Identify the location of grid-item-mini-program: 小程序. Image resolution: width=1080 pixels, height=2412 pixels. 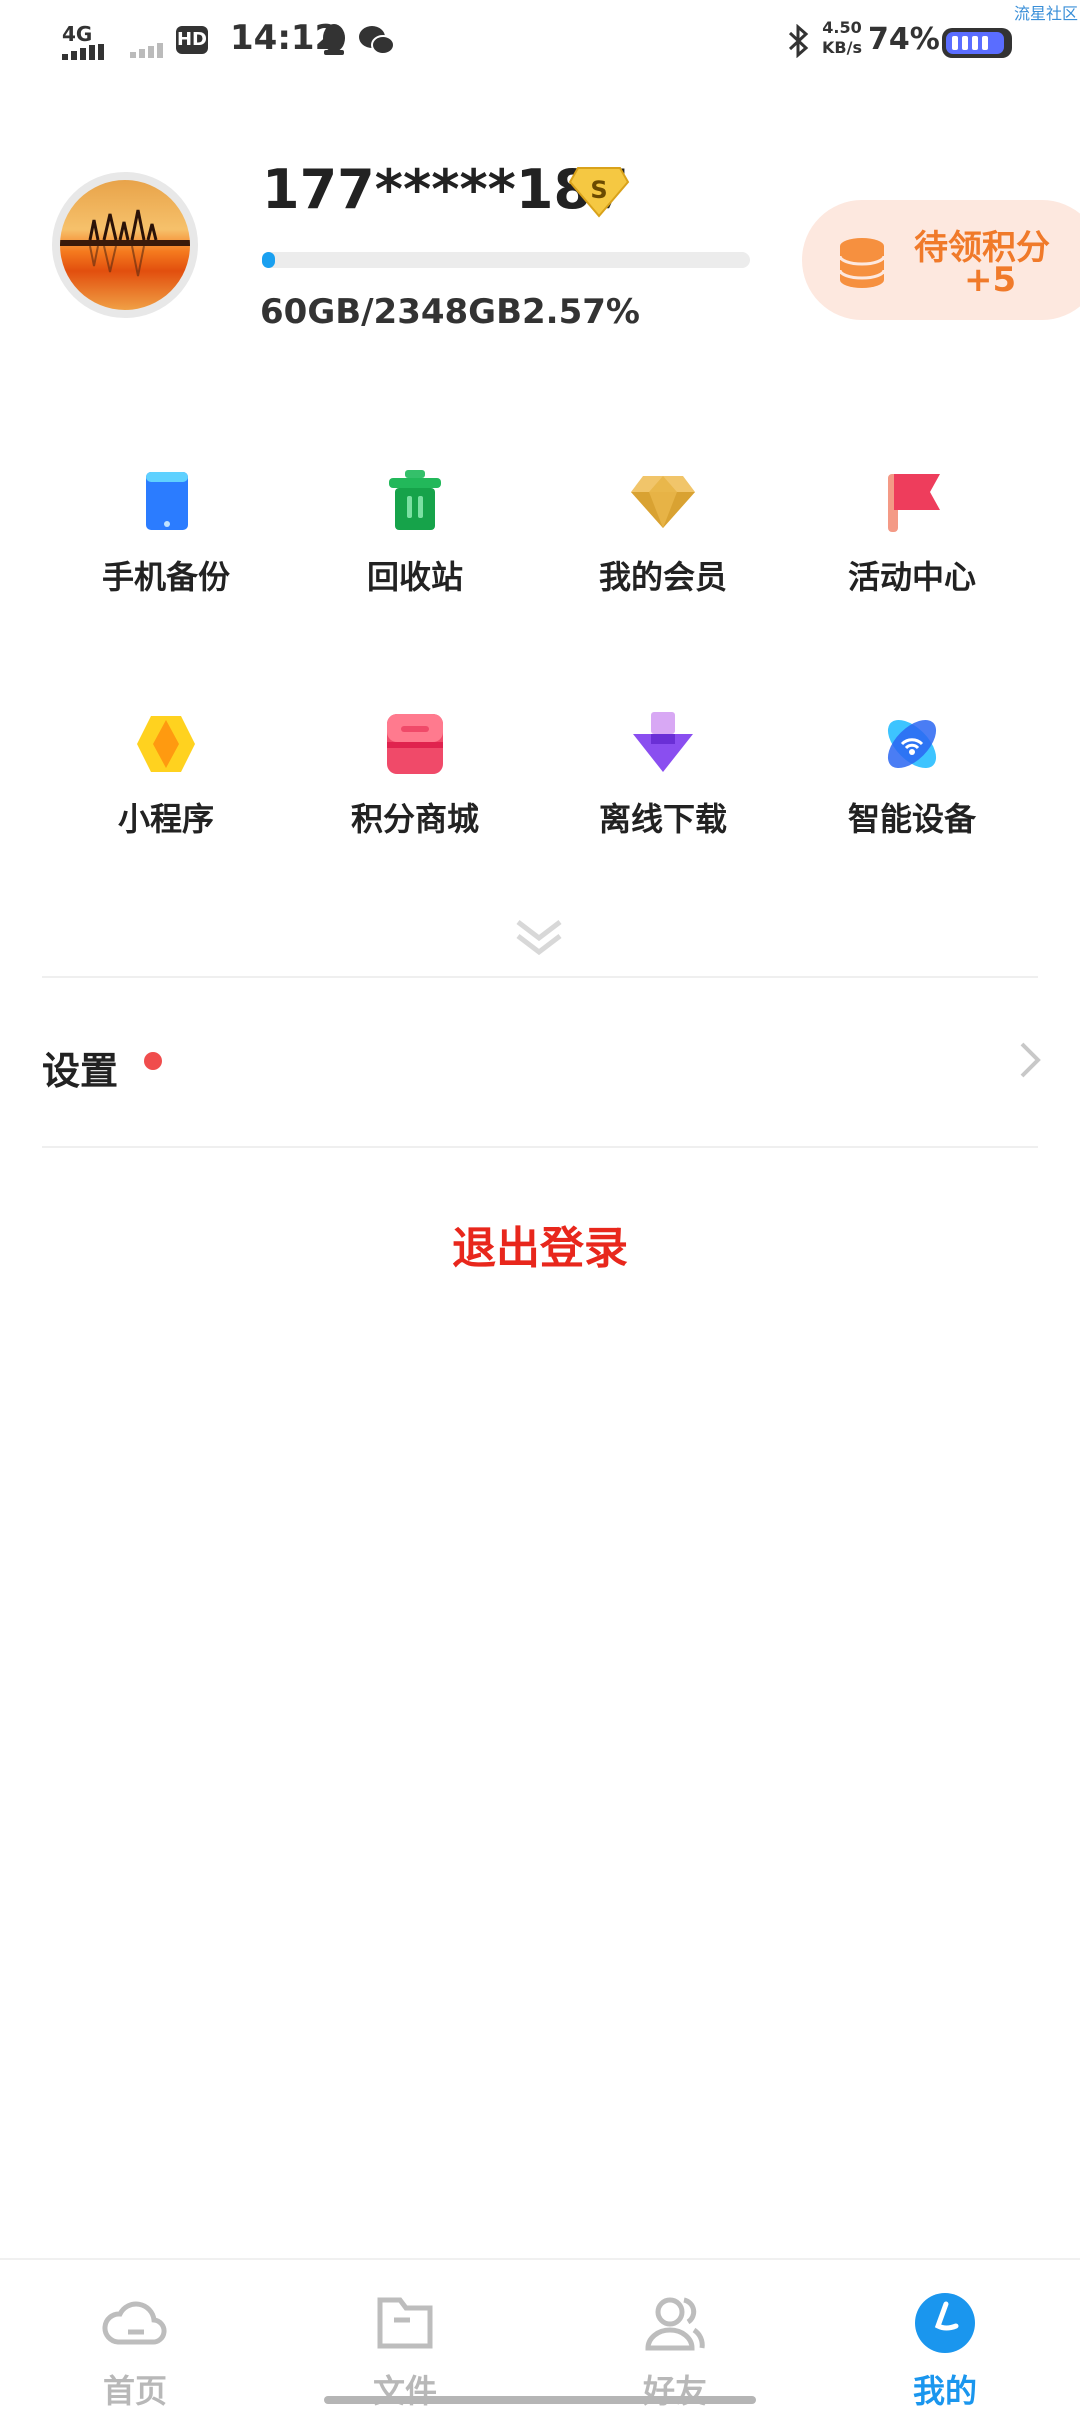
(166, 802).